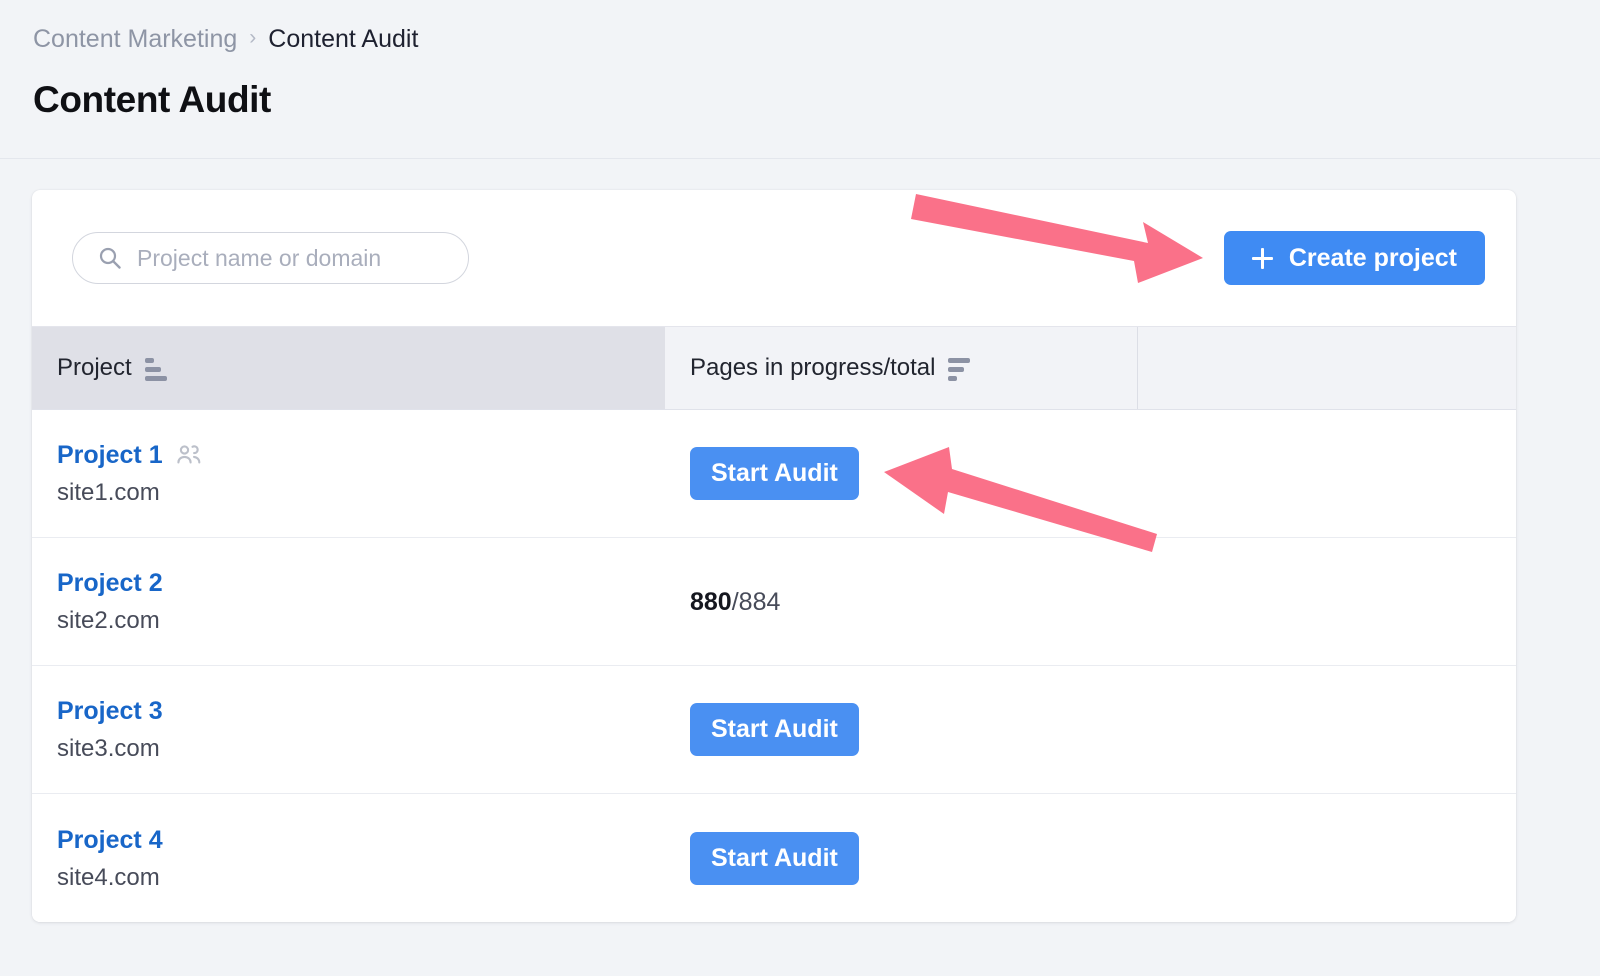 Image resolution: width=1600 pixels, height=976 pixels. What do you see at coordinates (1372, 257) in the screenshot?
I see `create-project-label: Create project` at bounding box center [1372, 257].